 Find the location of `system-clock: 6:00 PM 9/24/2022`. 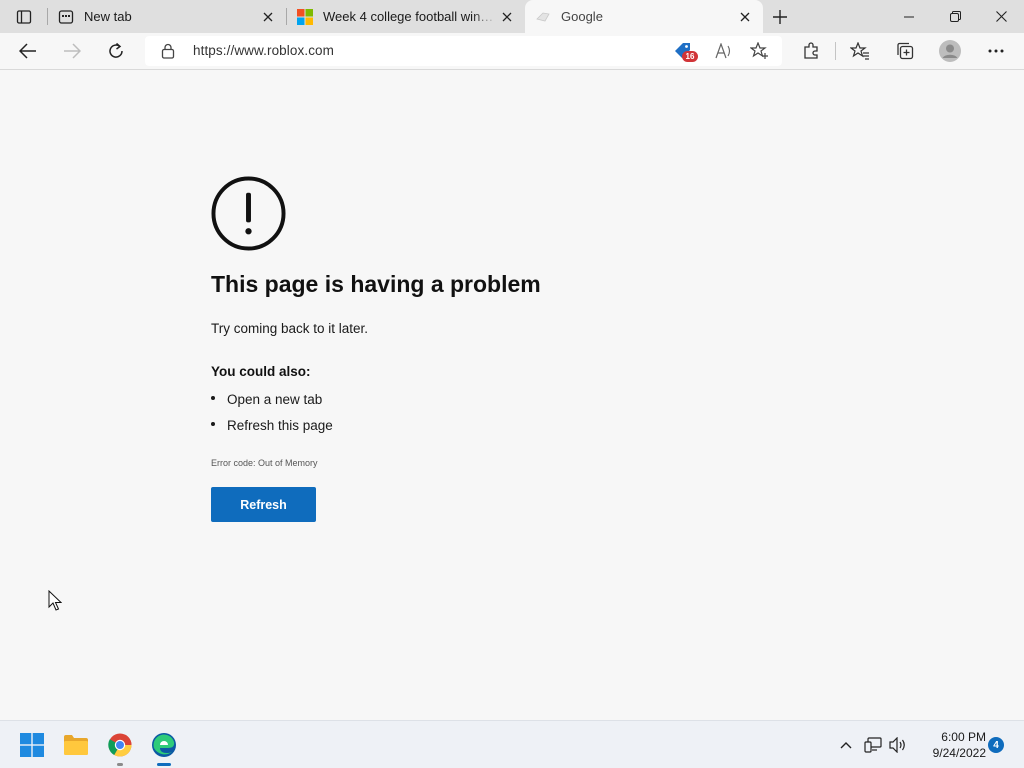

system-clock: 6:00 PM 9/24/2022 is located at coordinates (949, 745).